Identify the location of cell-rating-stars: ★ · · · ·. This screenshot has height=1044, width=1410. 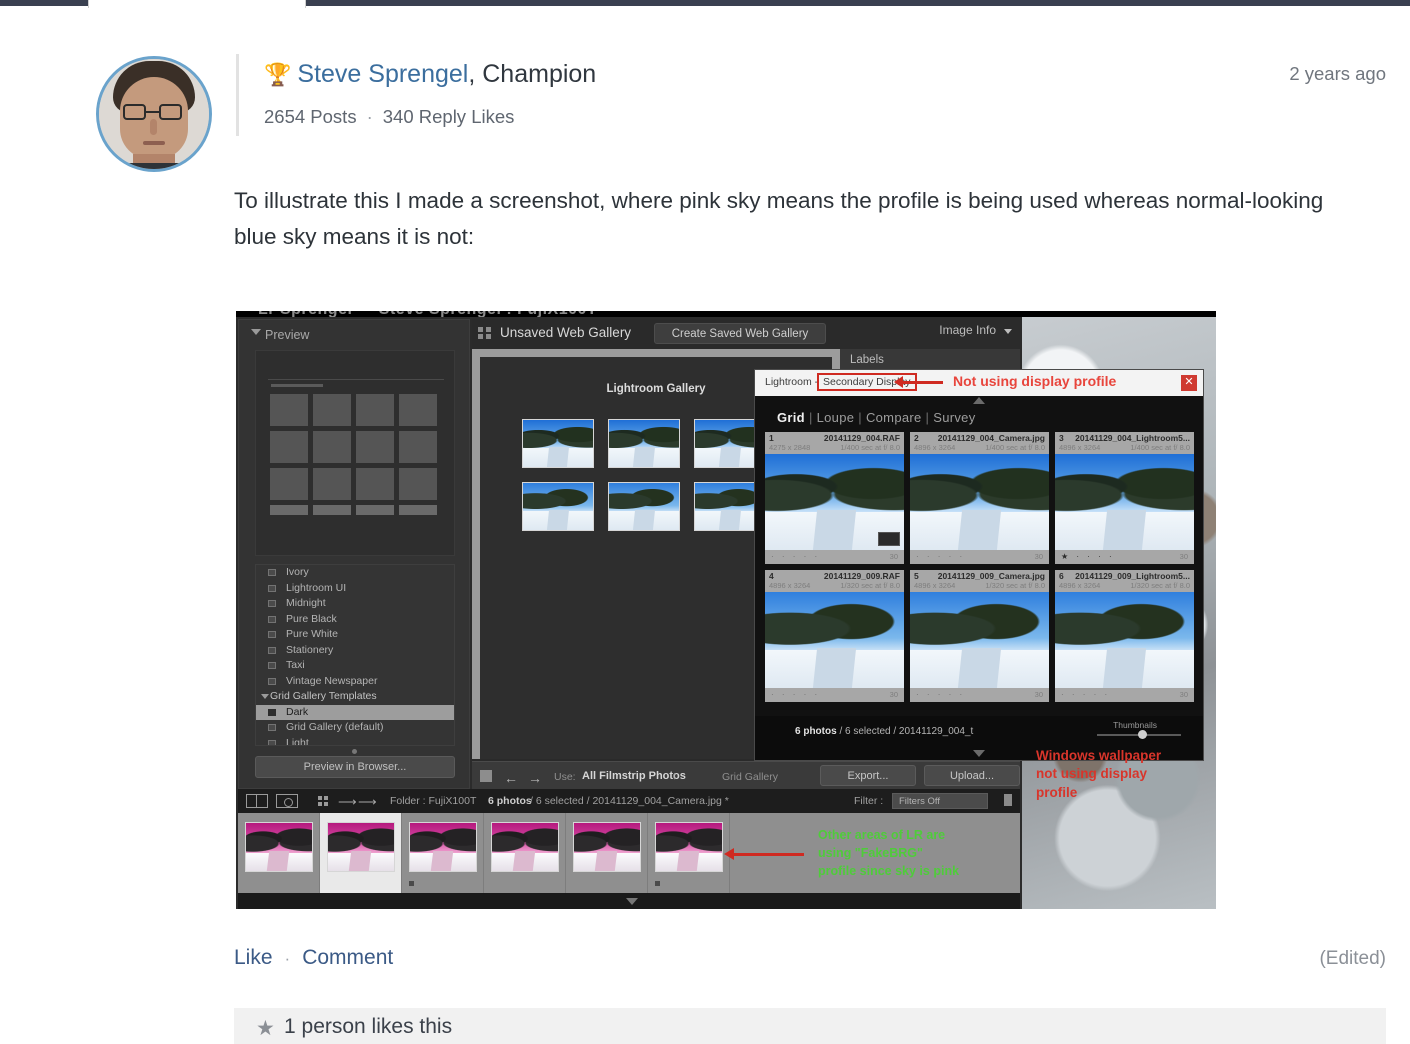
(1088, 556).